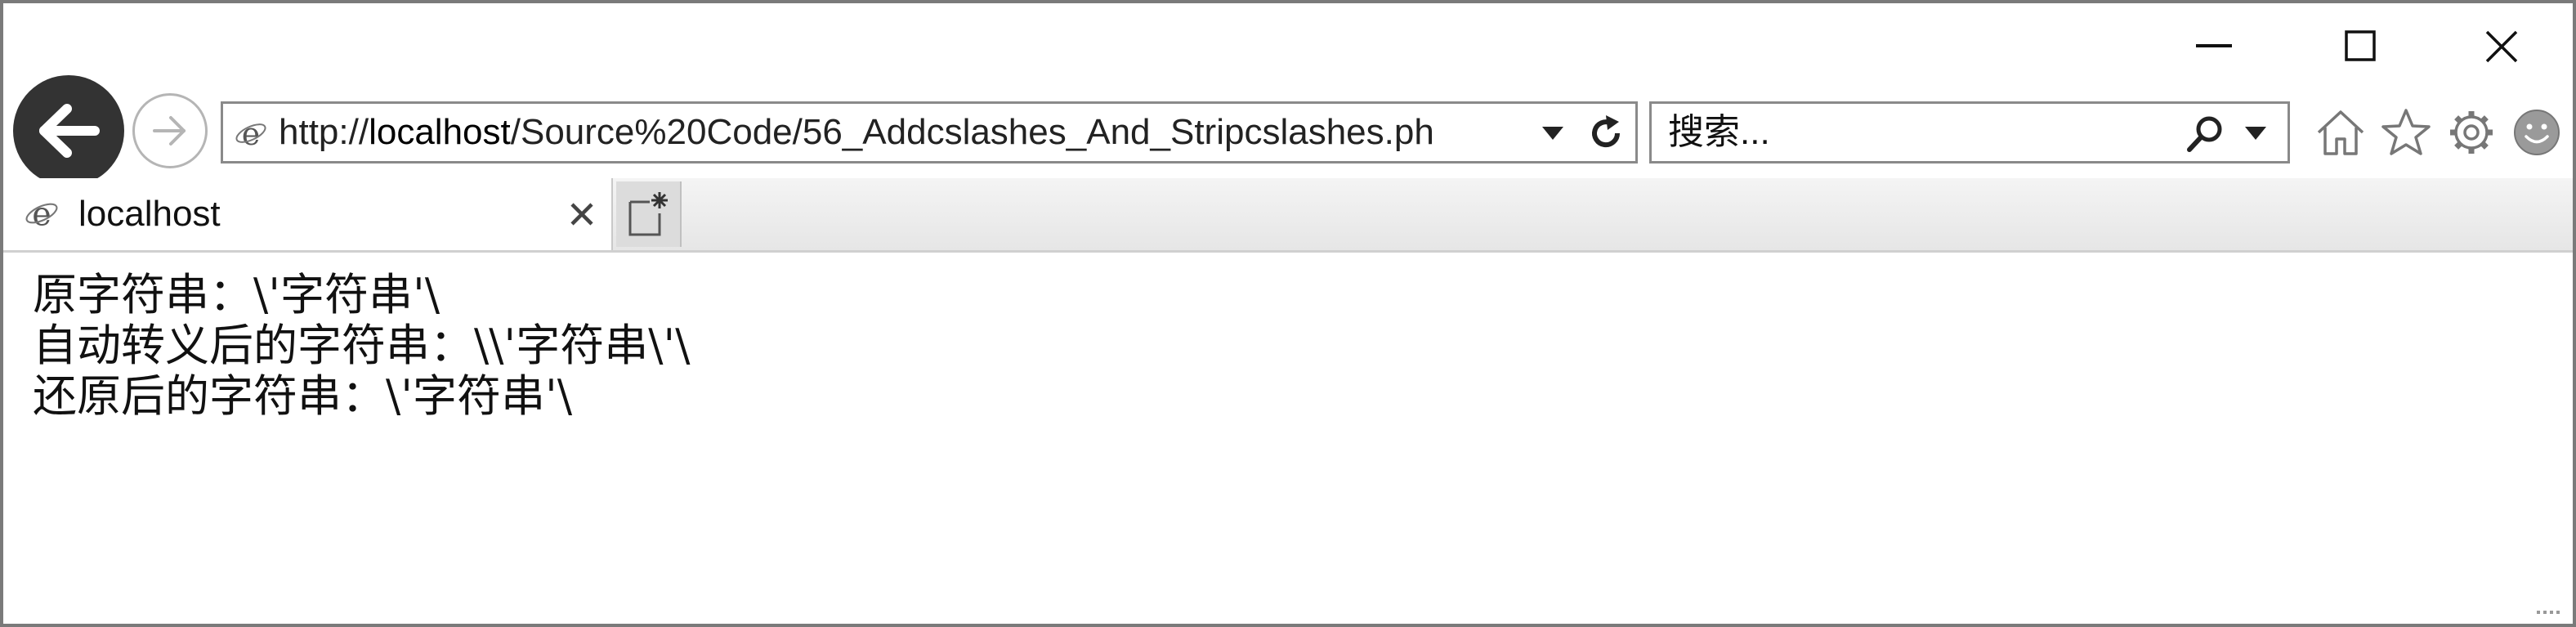 Image resolution: width=2576 pixels, height=627 pixels. Describe the element at coordinates (308, 214) in the screenshot. I see `tab-localhost: e localhost` at that location.